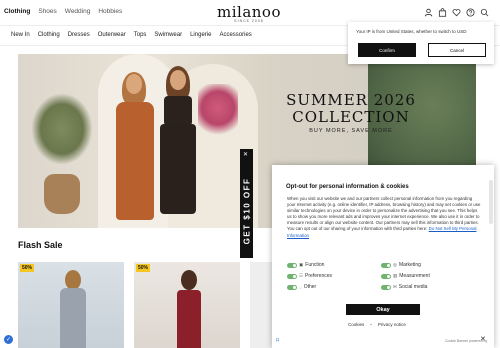  What do you see at coordinates (235, 35) in the screenshot?
I see `nav-accessories: Accessories` at bounding box center [235, 35].